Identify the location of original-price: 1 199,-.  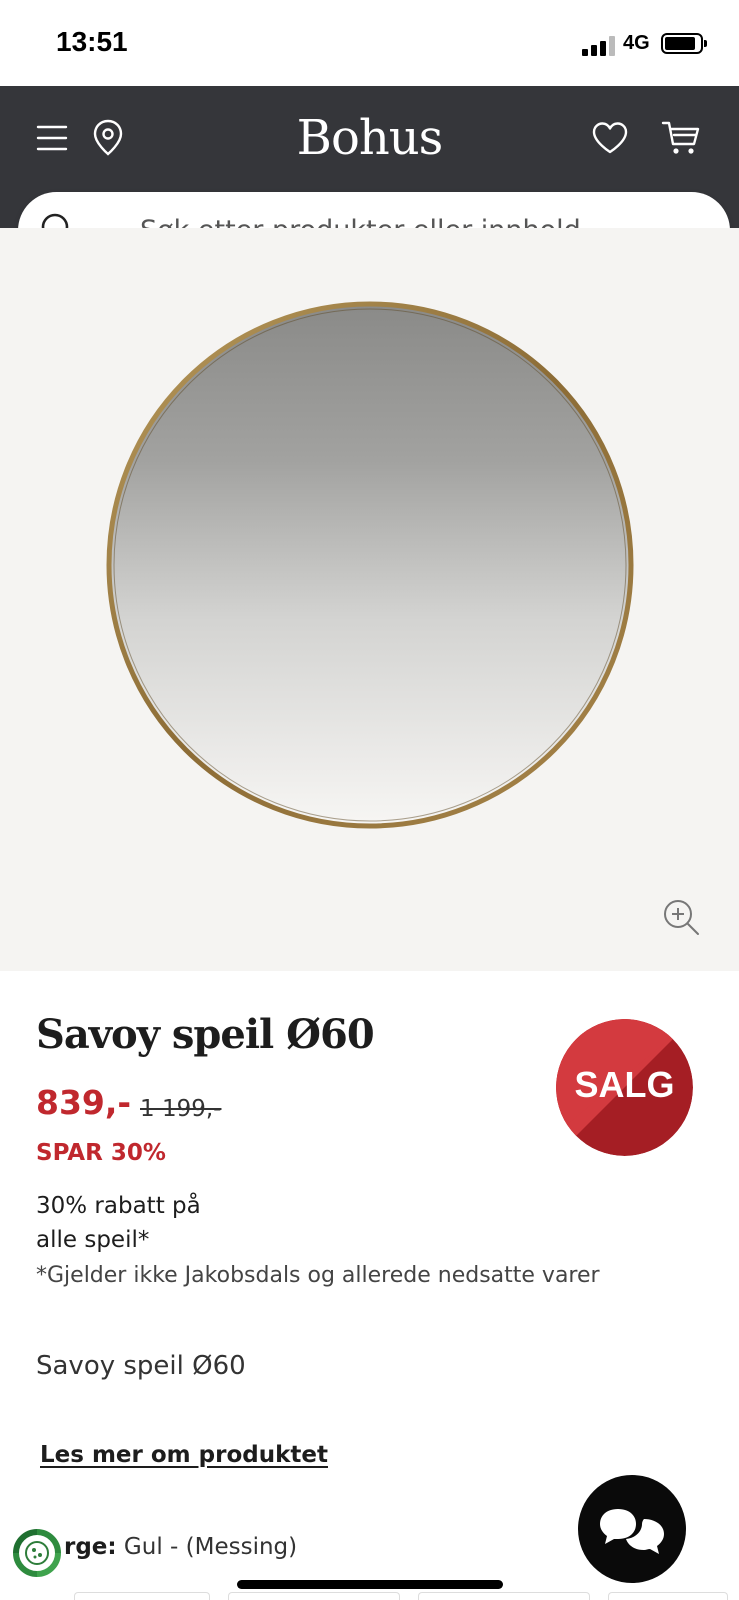
(181, 1109).